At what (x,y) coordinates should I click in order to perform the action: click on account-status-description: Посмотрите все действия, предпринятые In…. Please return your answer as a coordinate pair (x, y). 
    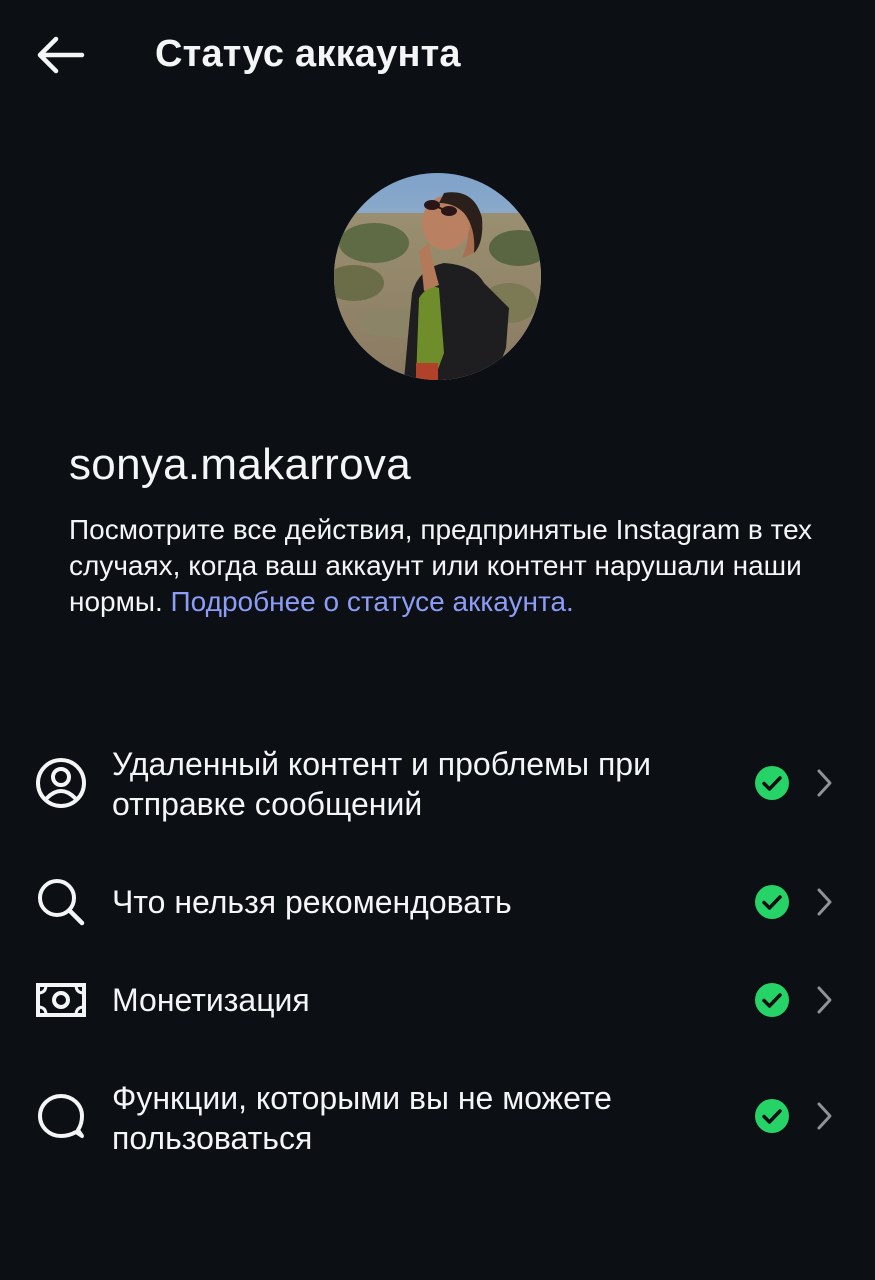
    Looking at the image, I should click on (444, 566).